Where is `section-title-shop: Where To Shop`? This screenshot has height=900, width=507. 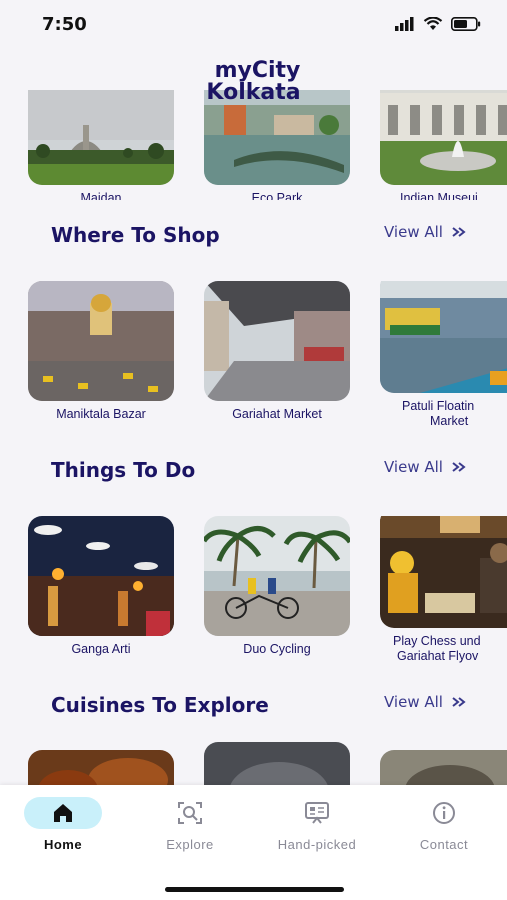
section-title-shop: Where To Shop is located at coordinates (135, 235).